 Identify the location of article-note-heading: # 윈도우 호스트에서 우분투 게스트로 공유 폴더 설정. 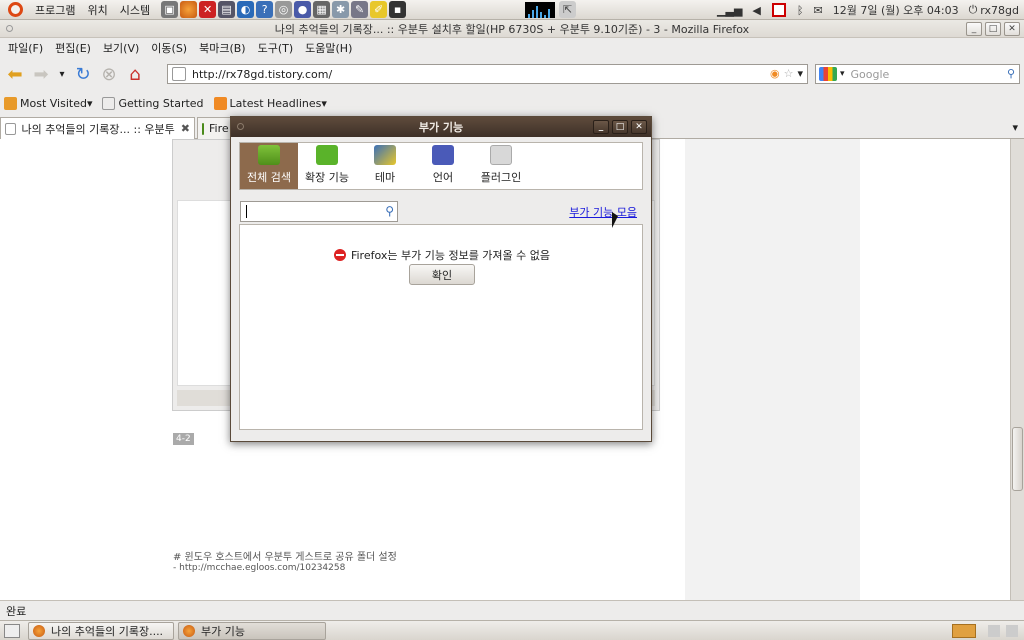
(285, 557).